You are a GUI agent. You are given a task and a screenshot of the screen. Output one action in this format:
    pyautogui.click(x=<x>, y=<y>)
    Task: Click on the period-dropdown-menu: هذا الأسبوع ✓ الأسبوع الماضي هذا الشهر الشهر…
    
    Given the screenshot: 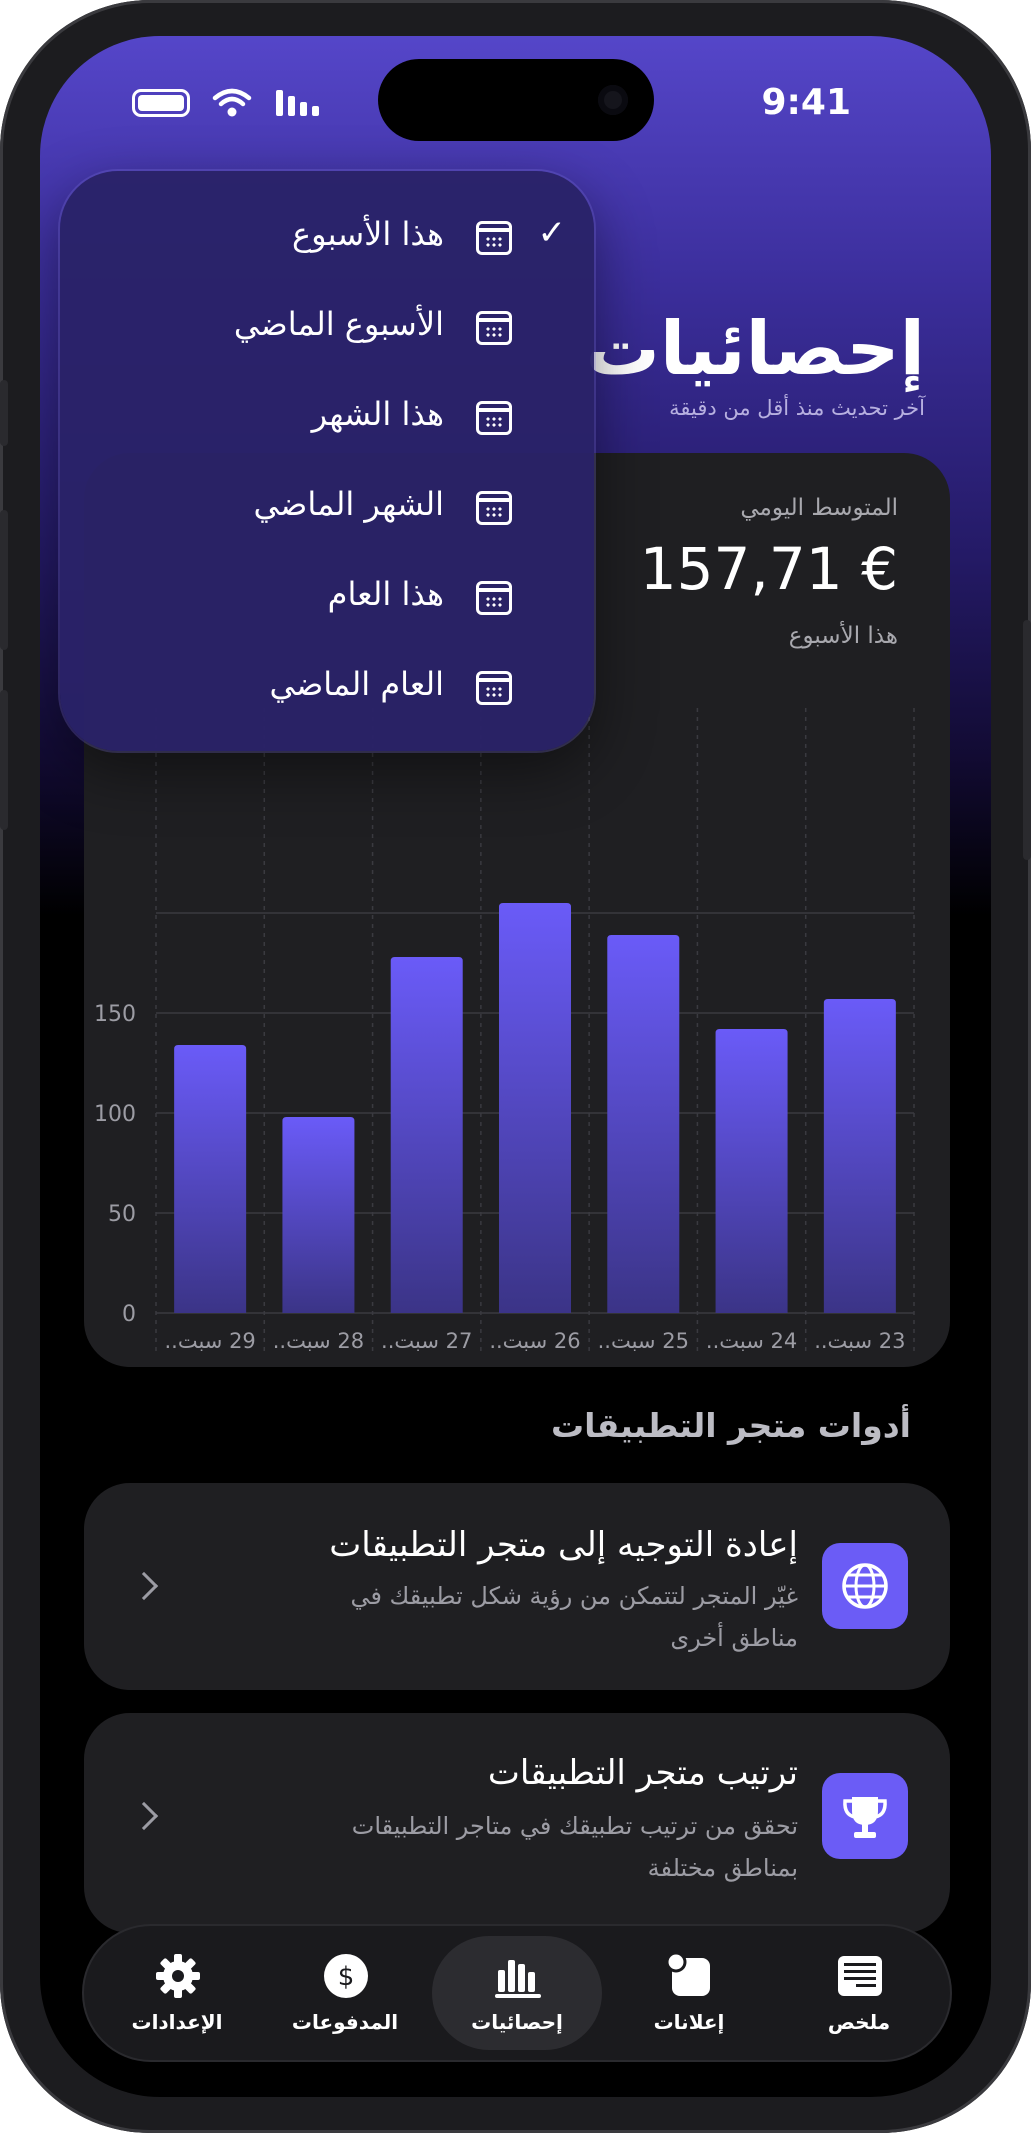 What is the action you would take?
    pyautogui.click(x=327, y=461)
    